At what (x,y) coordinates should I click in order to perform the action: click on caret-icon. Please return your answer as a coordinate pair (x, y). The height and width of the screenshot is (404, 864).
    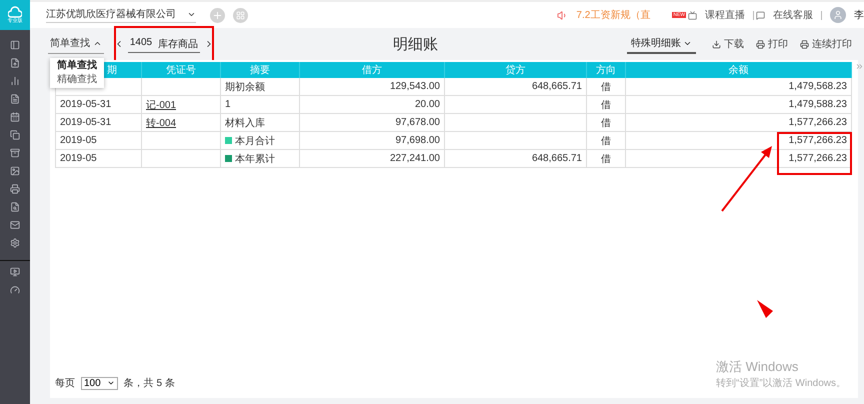
    Looking at the image, I should click on (110, 383).